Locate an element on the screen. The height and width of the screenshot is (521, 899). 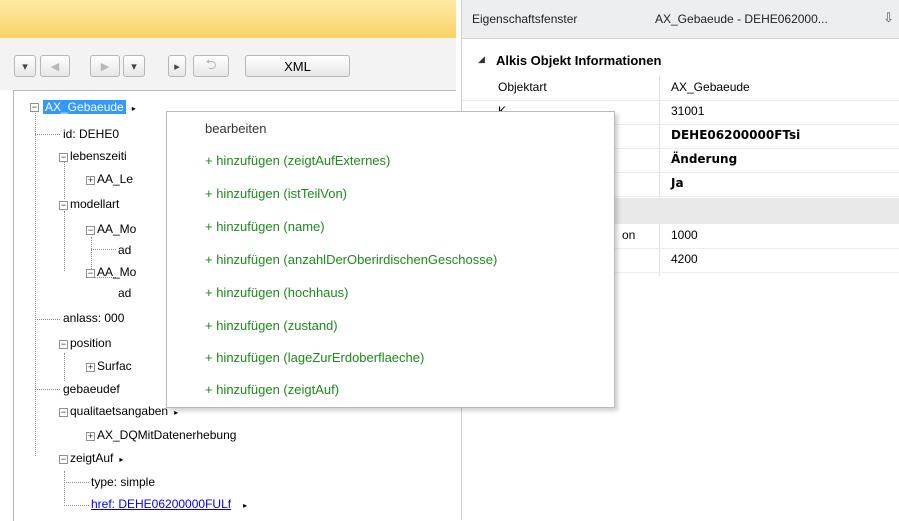
xml-button-label: XML is located at coordinates (297, 66).